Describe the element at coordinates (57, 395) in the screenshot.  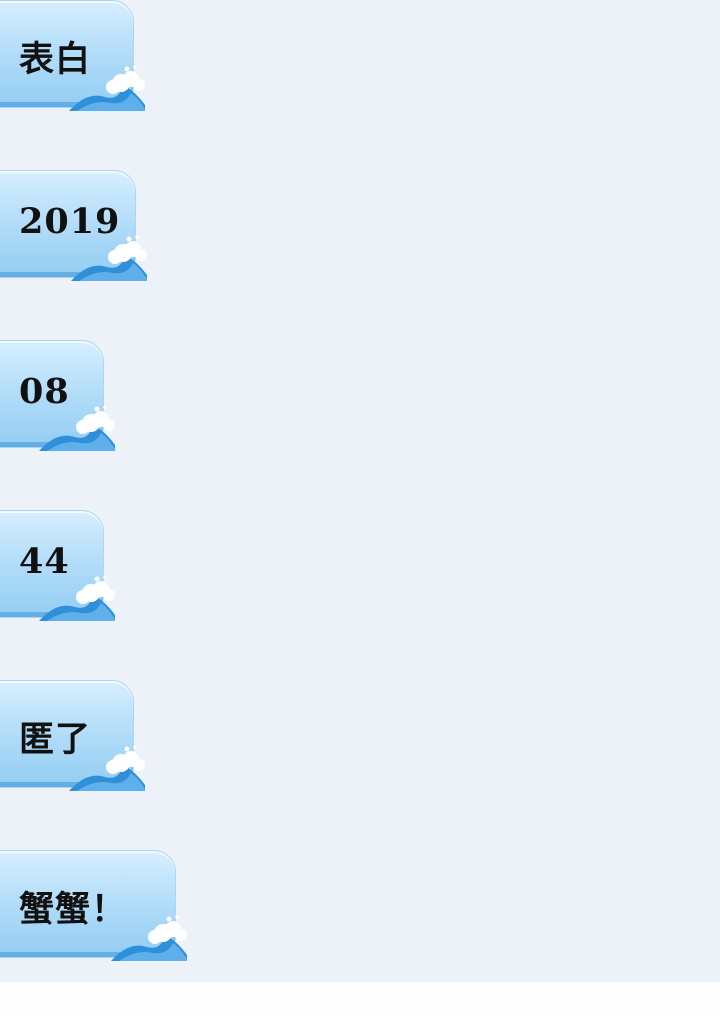
I see `message-bubble: 08` at that location.